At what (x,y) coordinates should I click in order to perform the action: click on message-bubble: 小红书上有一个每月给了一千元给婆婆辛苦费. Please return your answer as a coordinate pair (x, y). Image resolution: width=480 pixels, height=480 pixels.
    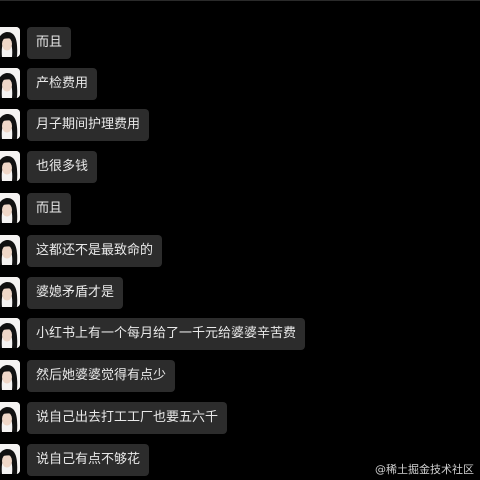
    Looking at the image, I should click on (166, 334).